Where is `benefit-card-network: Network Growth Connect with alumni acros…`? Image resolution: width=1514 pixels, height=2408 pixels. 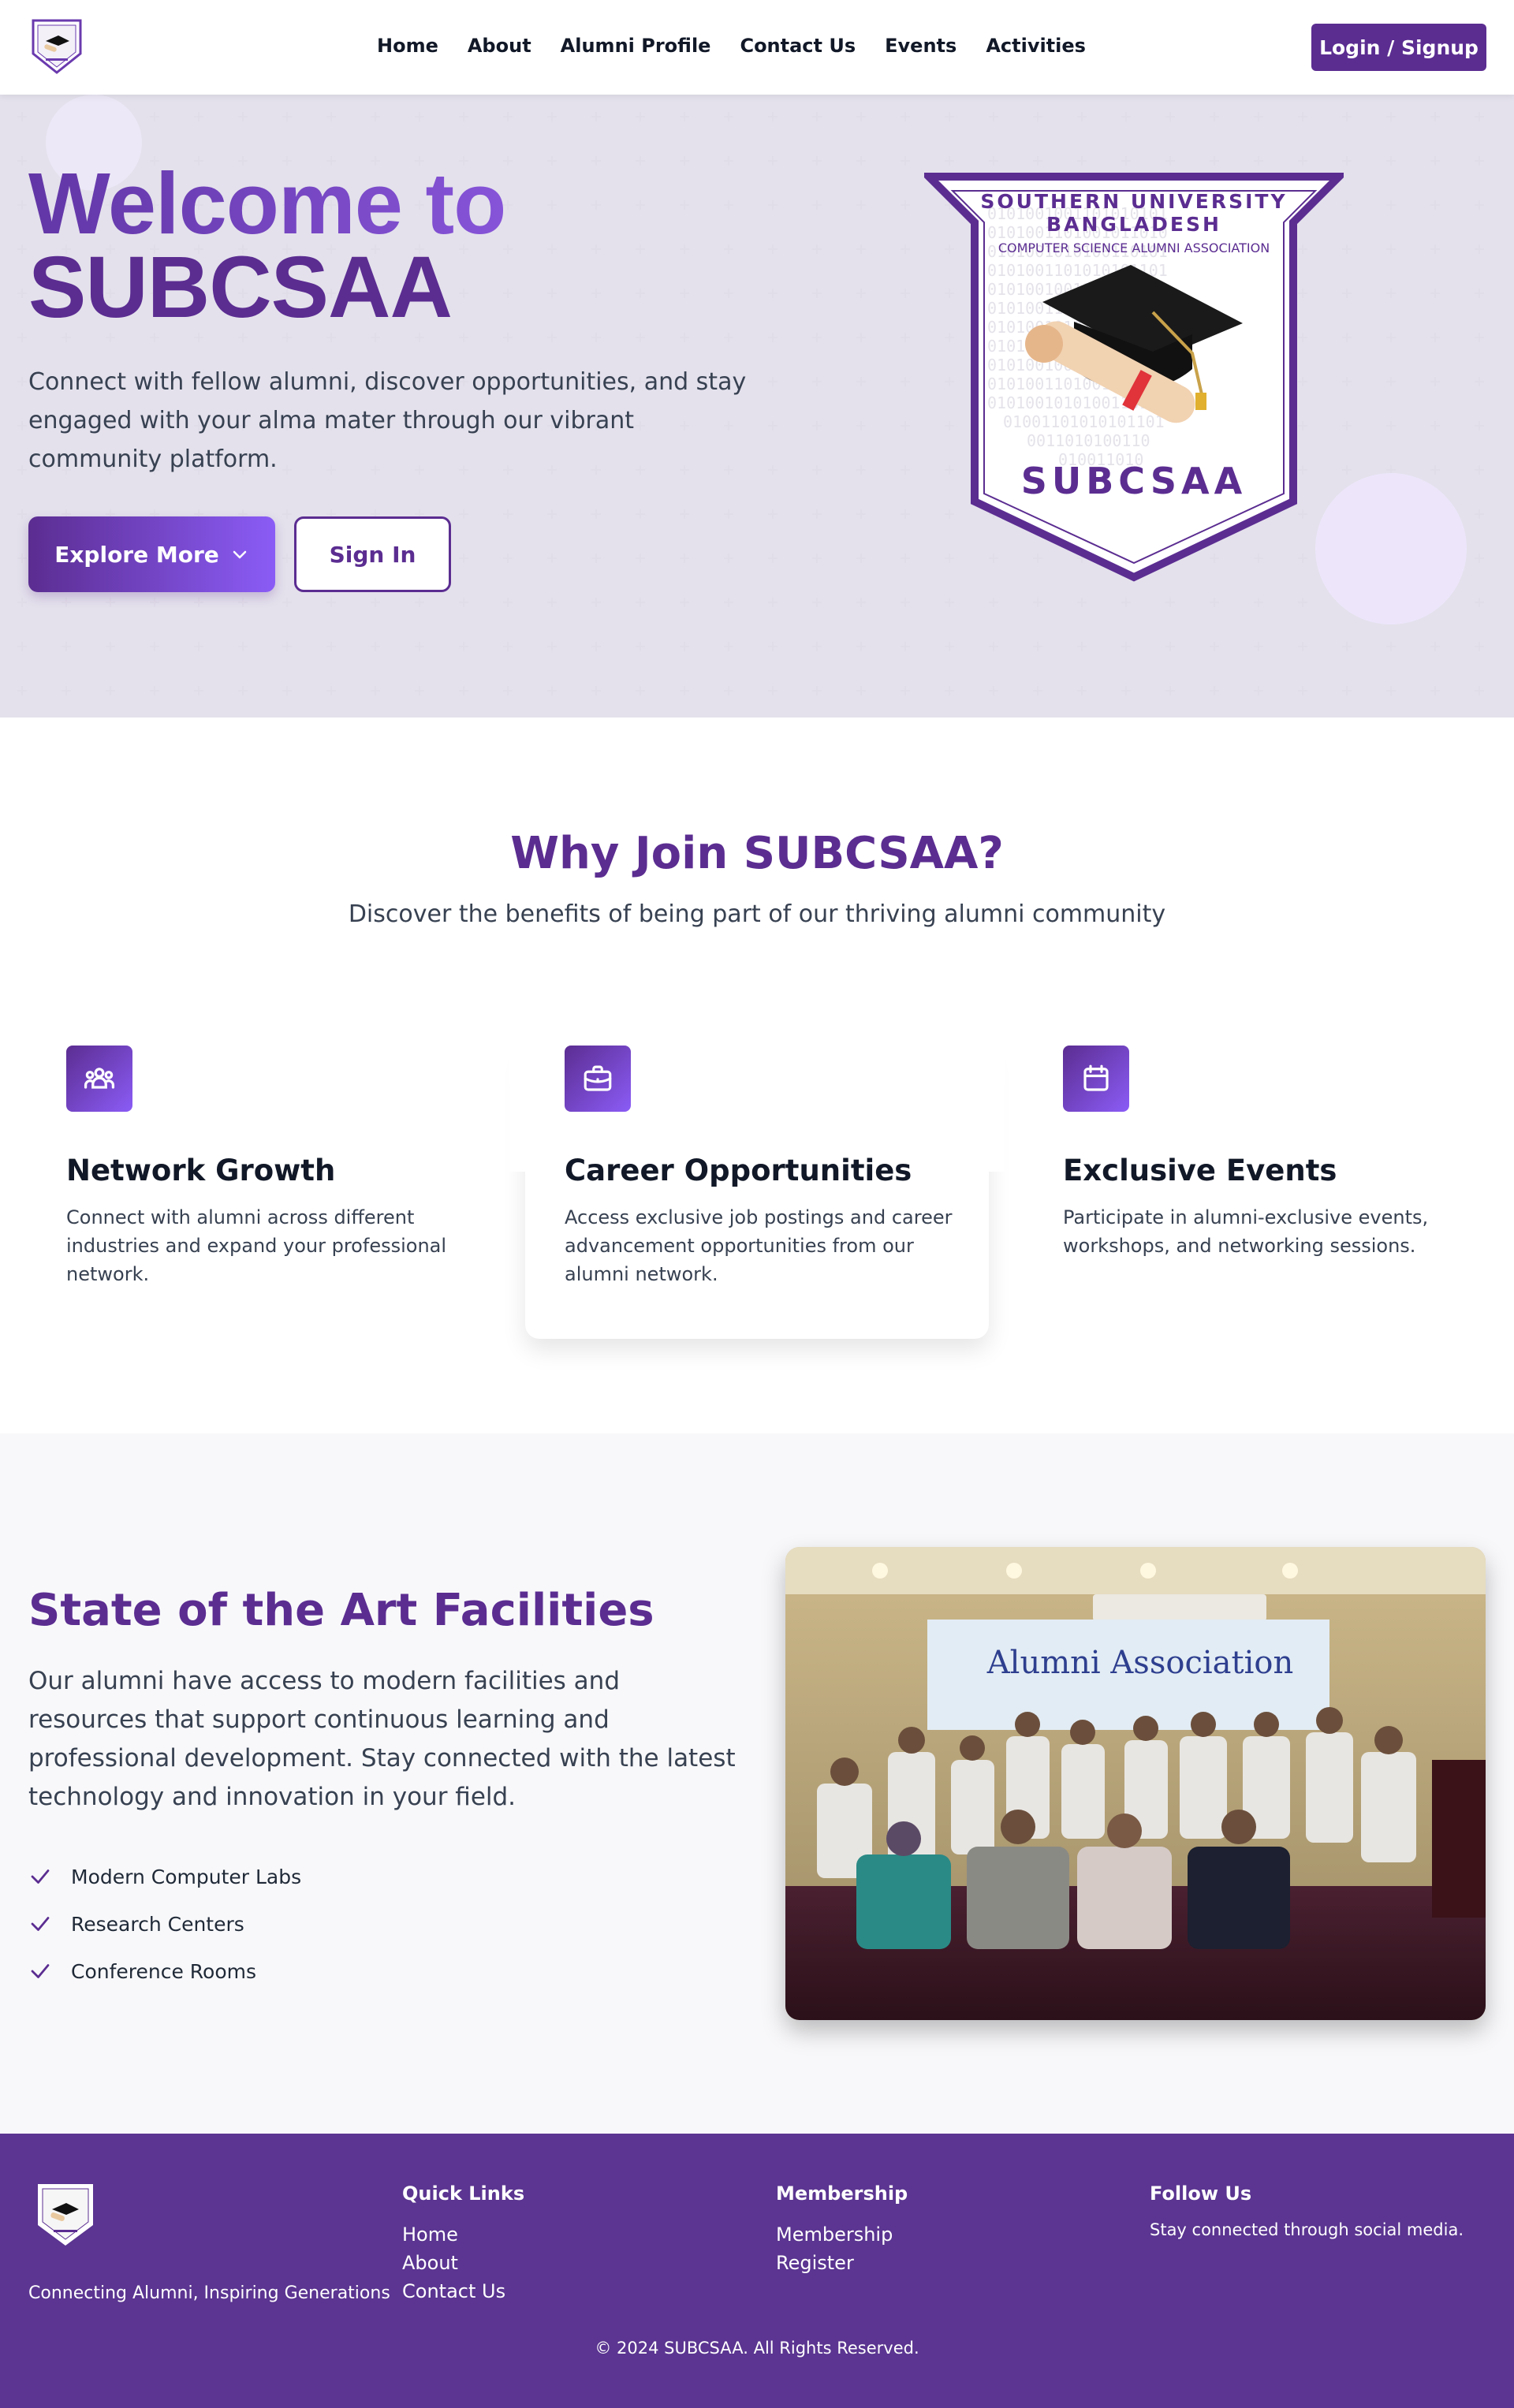
benefit-card-network: Network Growth Connect with alumni acros… is located at coordinates (258, 1192).